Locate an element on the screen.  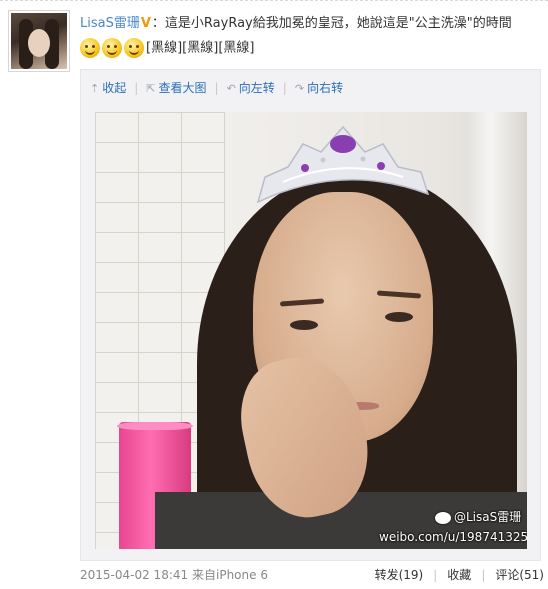
avatar-image is located at coordinates (39, 41).